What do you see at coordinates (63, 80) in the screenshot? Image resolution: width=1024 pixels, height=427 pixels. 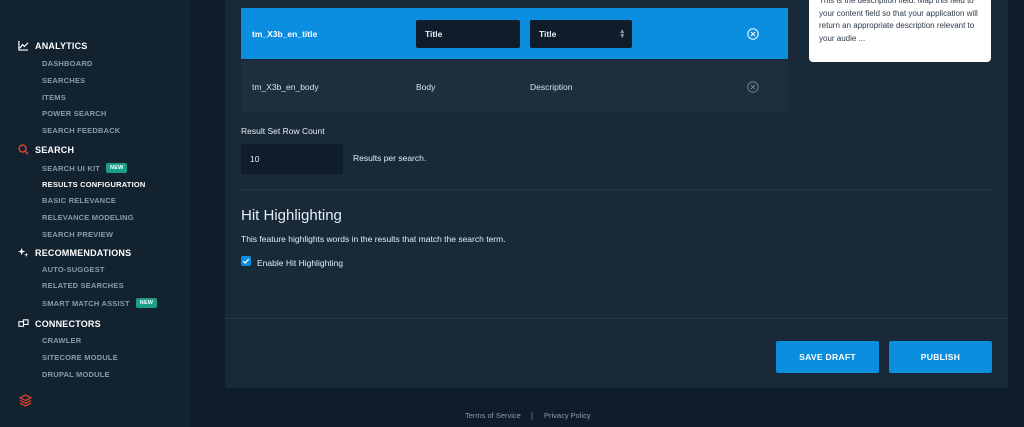 I see `sidebar-item-searches: SEARCHES` at bounding box center [63, 80].